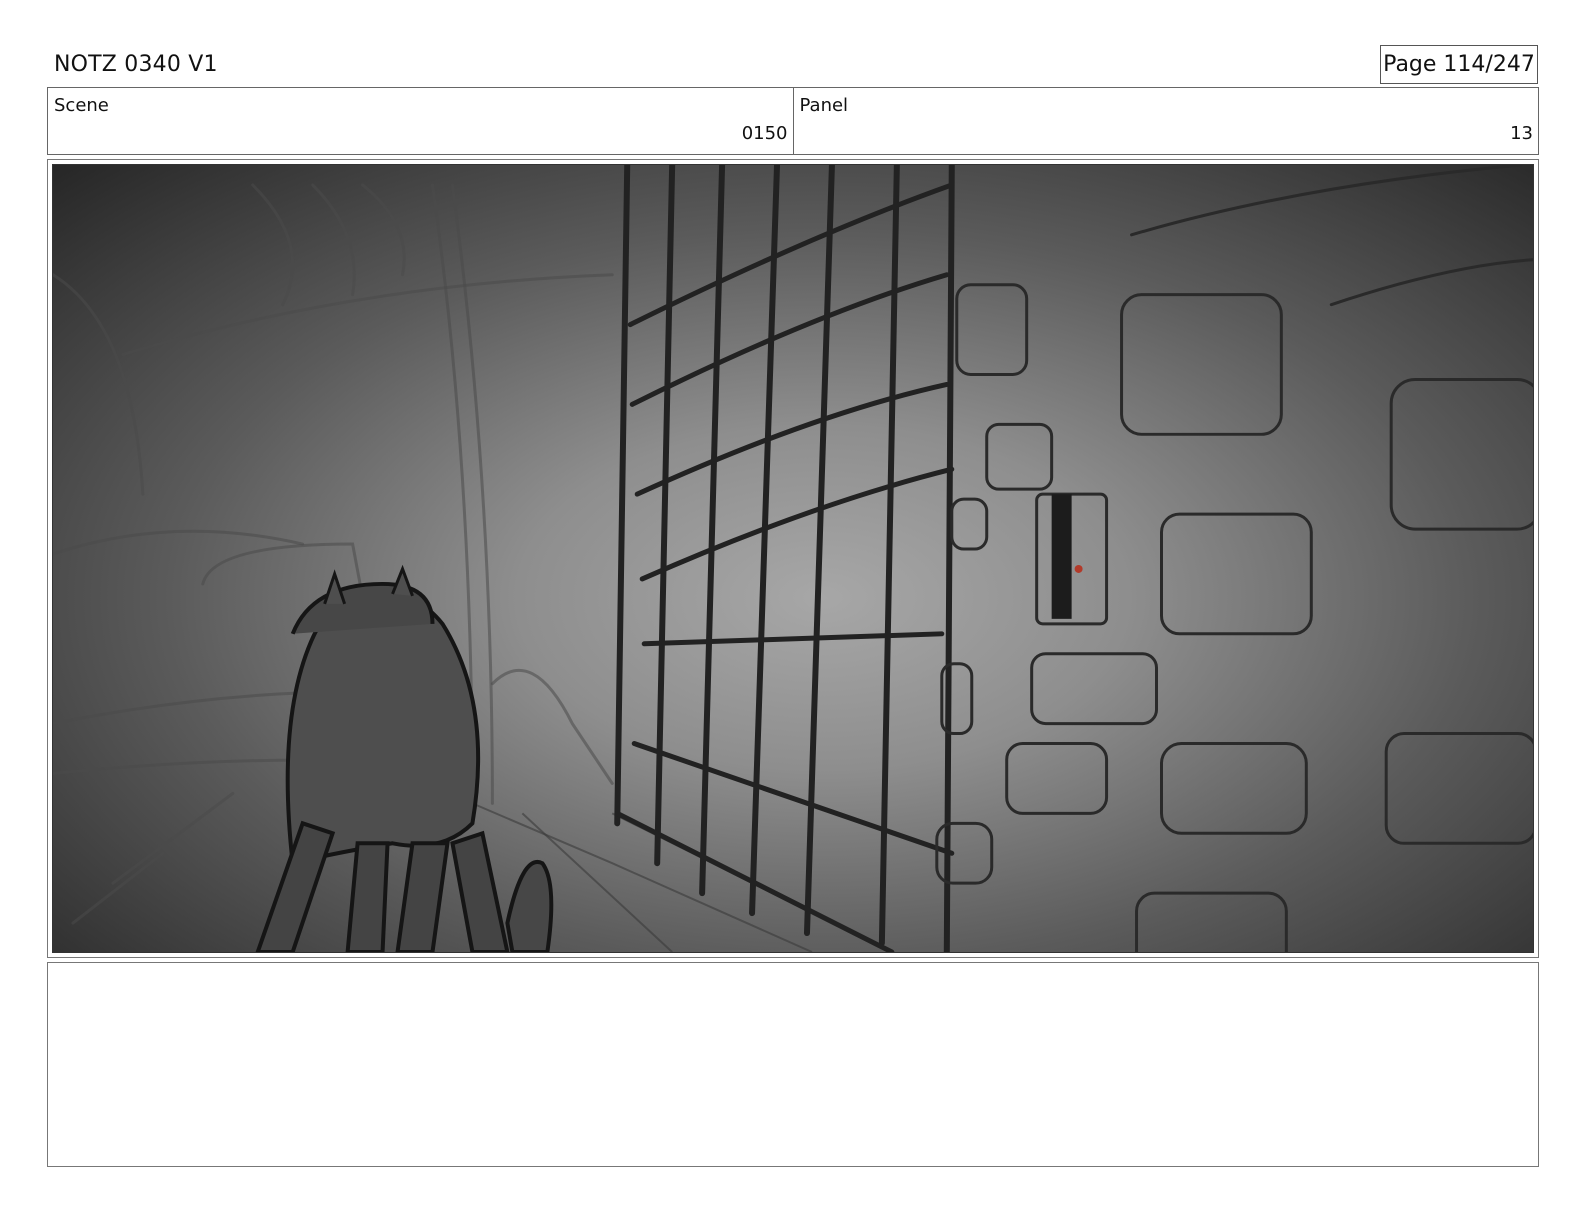  I want to click on scene-label: Scene, so click(81, 105).